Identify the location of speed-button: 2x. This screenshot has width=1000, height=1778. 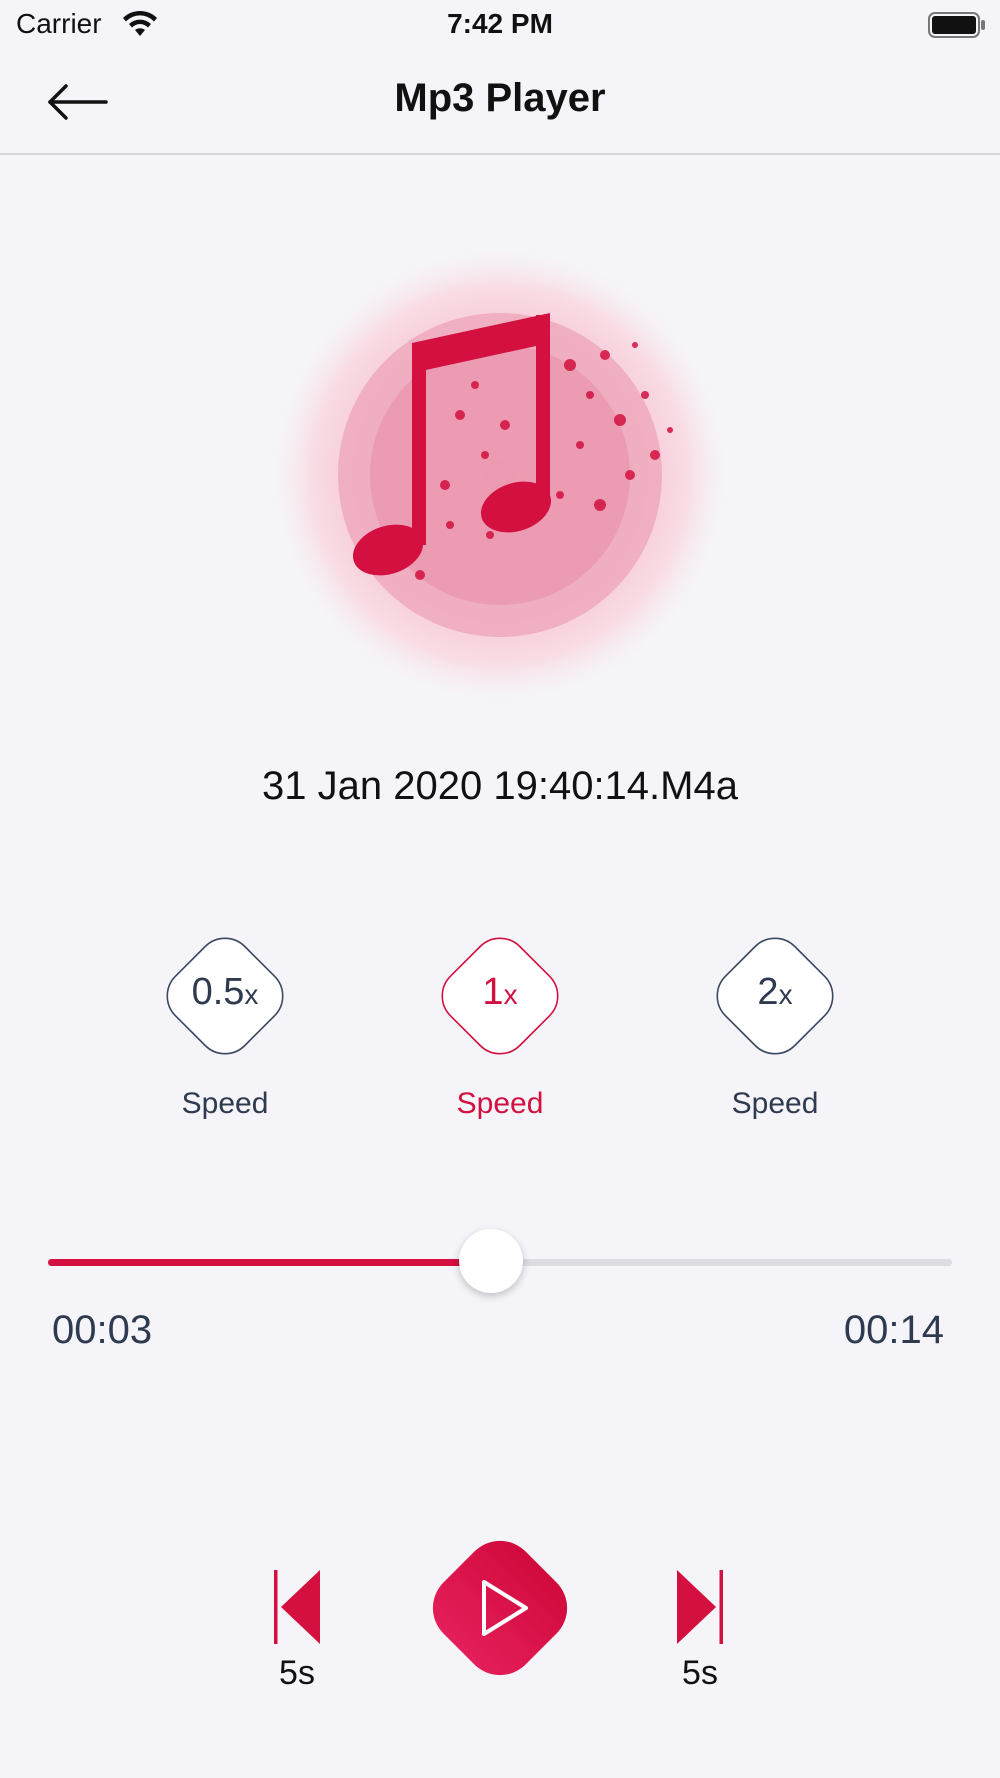
(775, 996).